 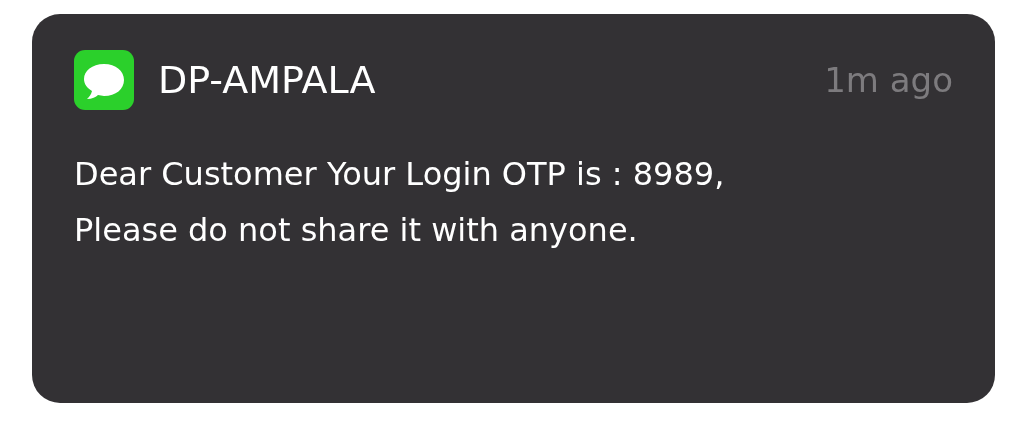 What do you see at coordinates (267, 80) in the screenshot?
I see `app-name: DP-AMPALA` at bounding box center [267, 80].